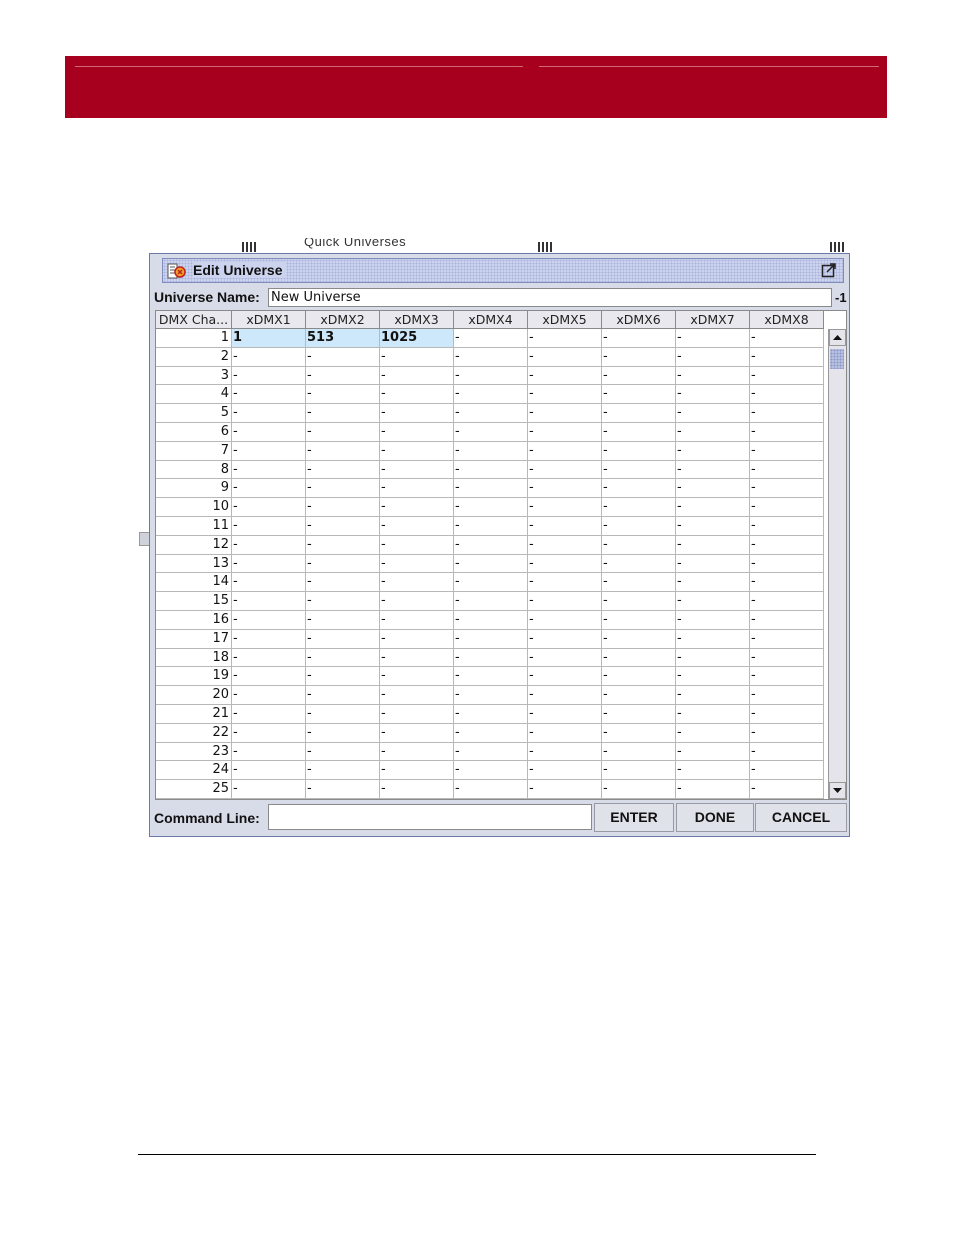 This screenshot has width=954, height=1235. I want to click on column-header: xDMX8, so click(787, 320).